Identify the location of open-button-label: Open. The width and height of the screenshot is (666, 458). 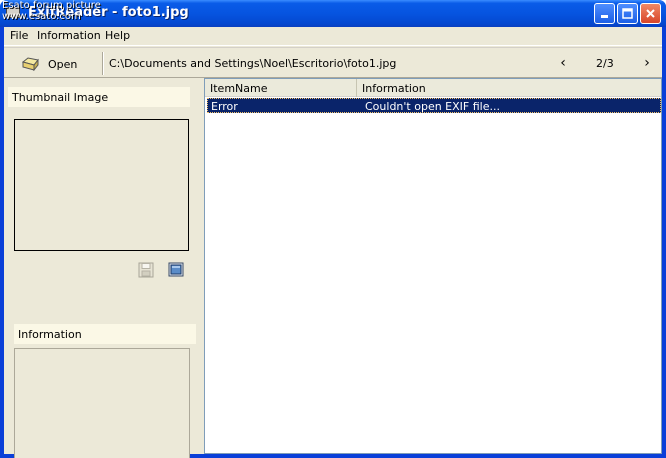
(63, 64).